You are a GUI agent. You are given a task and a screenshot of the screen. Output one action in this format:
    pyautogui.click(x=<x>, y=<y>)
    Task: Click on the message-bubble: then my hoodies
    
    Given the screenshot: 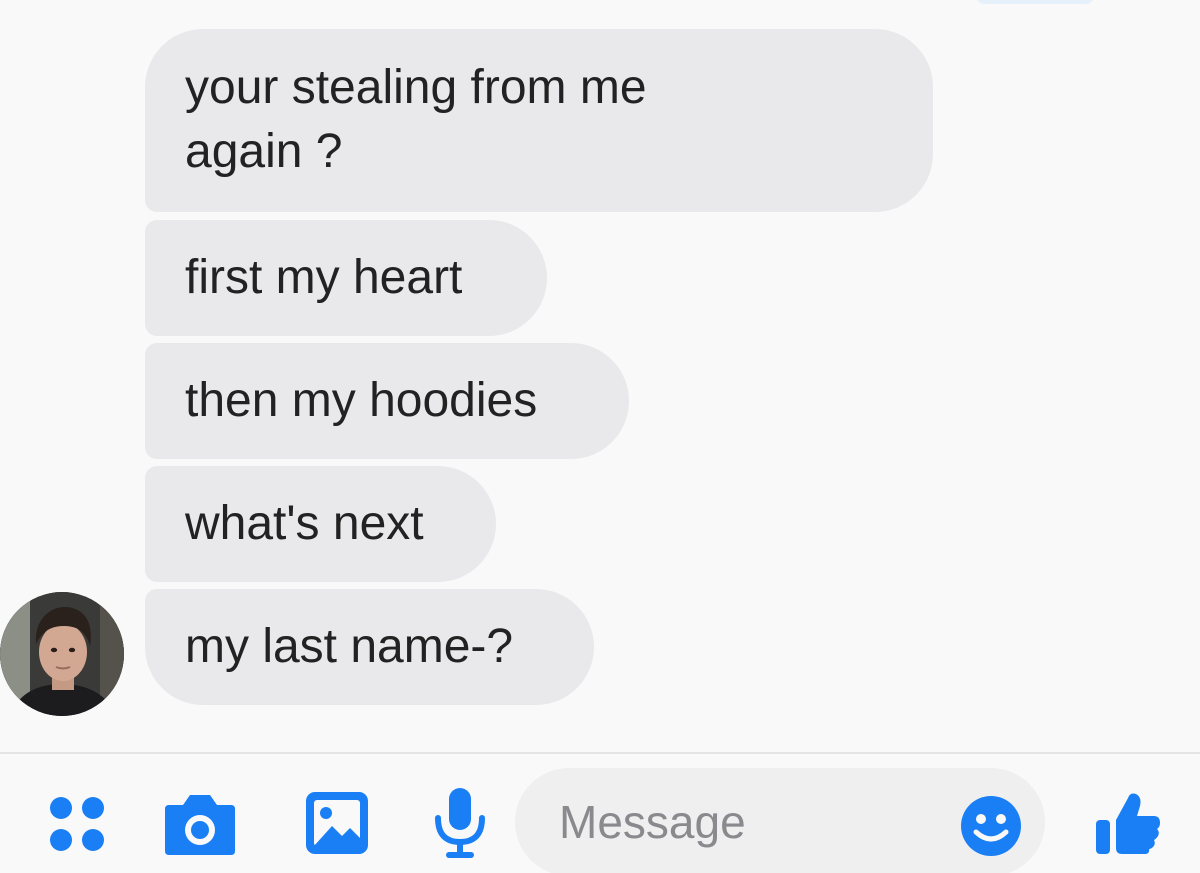 What is the action you would take?
    pyautogui.click(x=387, y=401)
    